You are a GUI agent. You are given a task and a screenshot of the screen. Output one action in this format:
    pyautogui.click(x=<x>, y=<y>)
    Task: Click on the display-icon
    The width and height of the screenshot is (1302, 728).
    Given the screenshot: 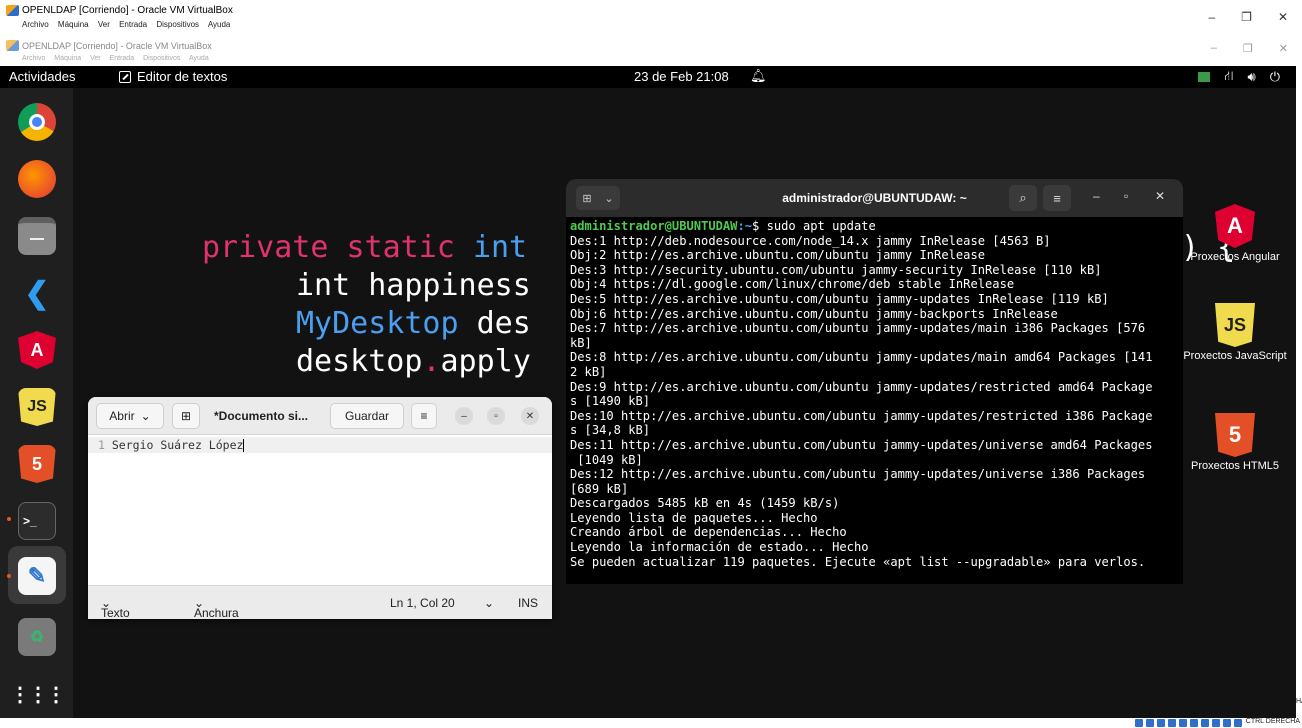 What is the action you would take?
    pyautogui.click(x=1205, y=723)
    